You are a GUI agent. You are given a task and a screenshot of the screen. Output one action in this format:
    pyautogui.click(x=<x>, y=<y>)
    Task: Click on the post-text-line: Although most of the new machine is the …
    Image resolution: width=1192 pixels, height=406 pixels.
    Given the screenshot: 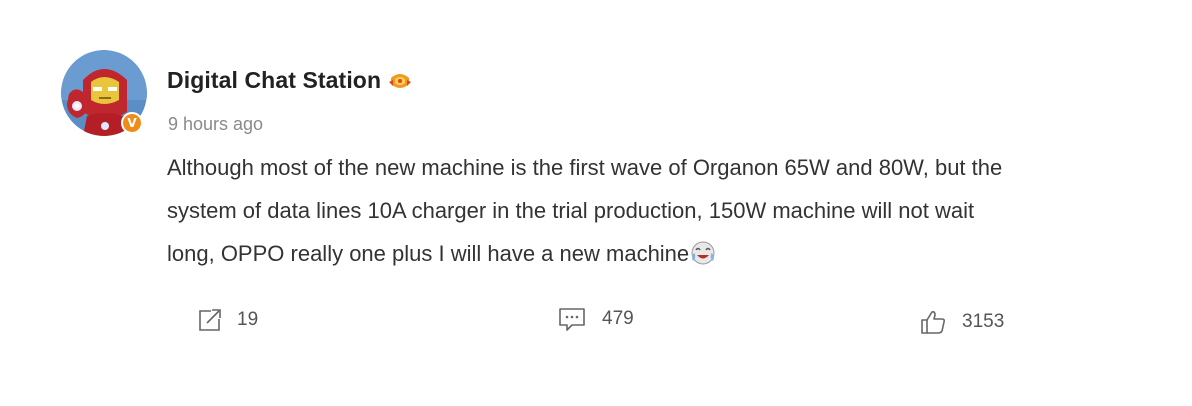 What is the action you would take?
    pyautogui.click(x=585, y=167)
    